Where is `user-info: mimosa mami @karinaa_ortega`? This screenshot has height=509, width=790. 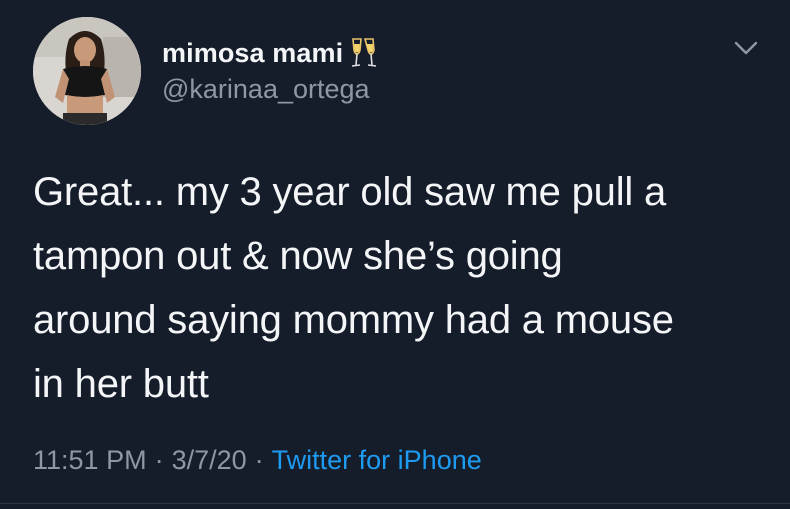
user-info: mimosa mami @karinaa_ortega is located at coordinates (270, 70).